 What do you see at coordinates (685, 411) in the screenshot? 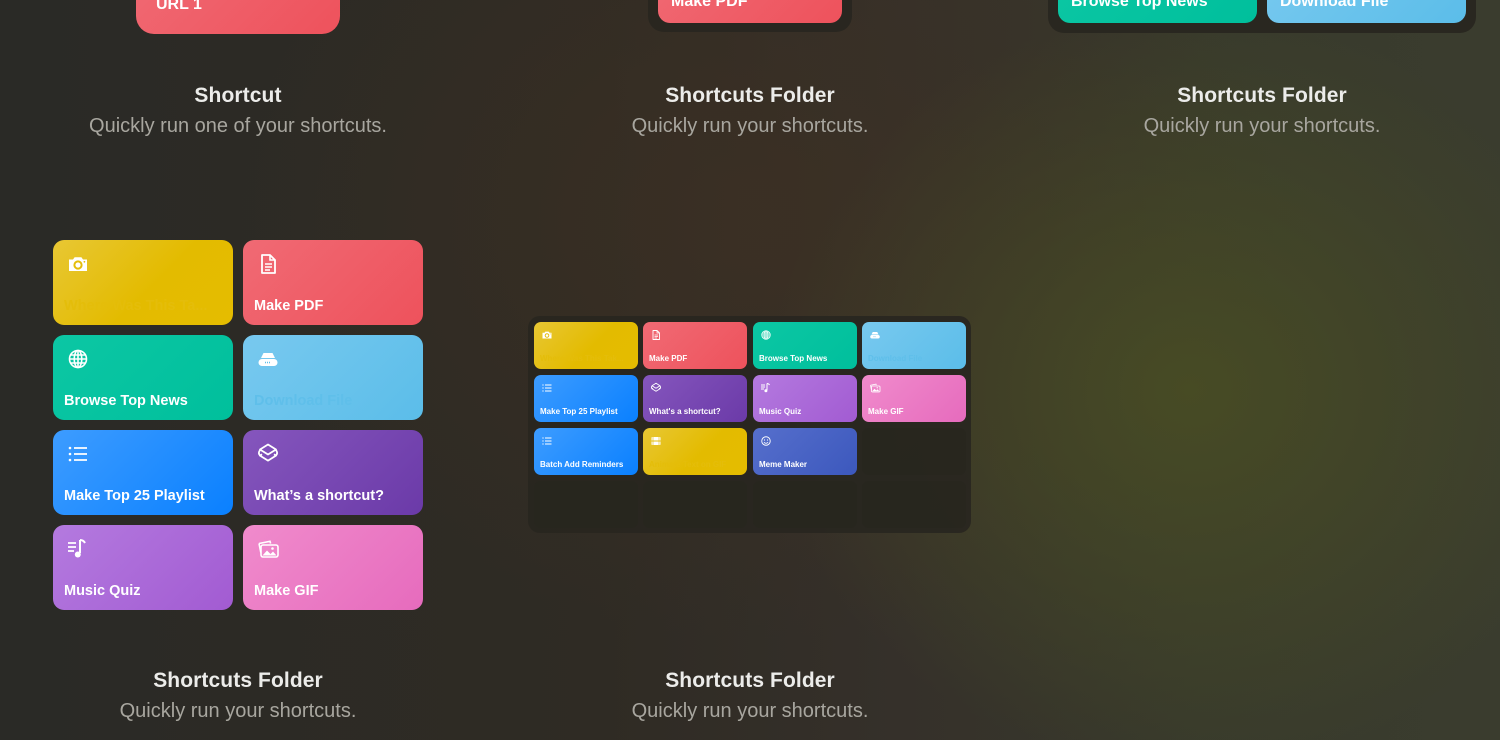
I see `shortcut-label: What's a shortcut?` at bounding box center [685, 411].